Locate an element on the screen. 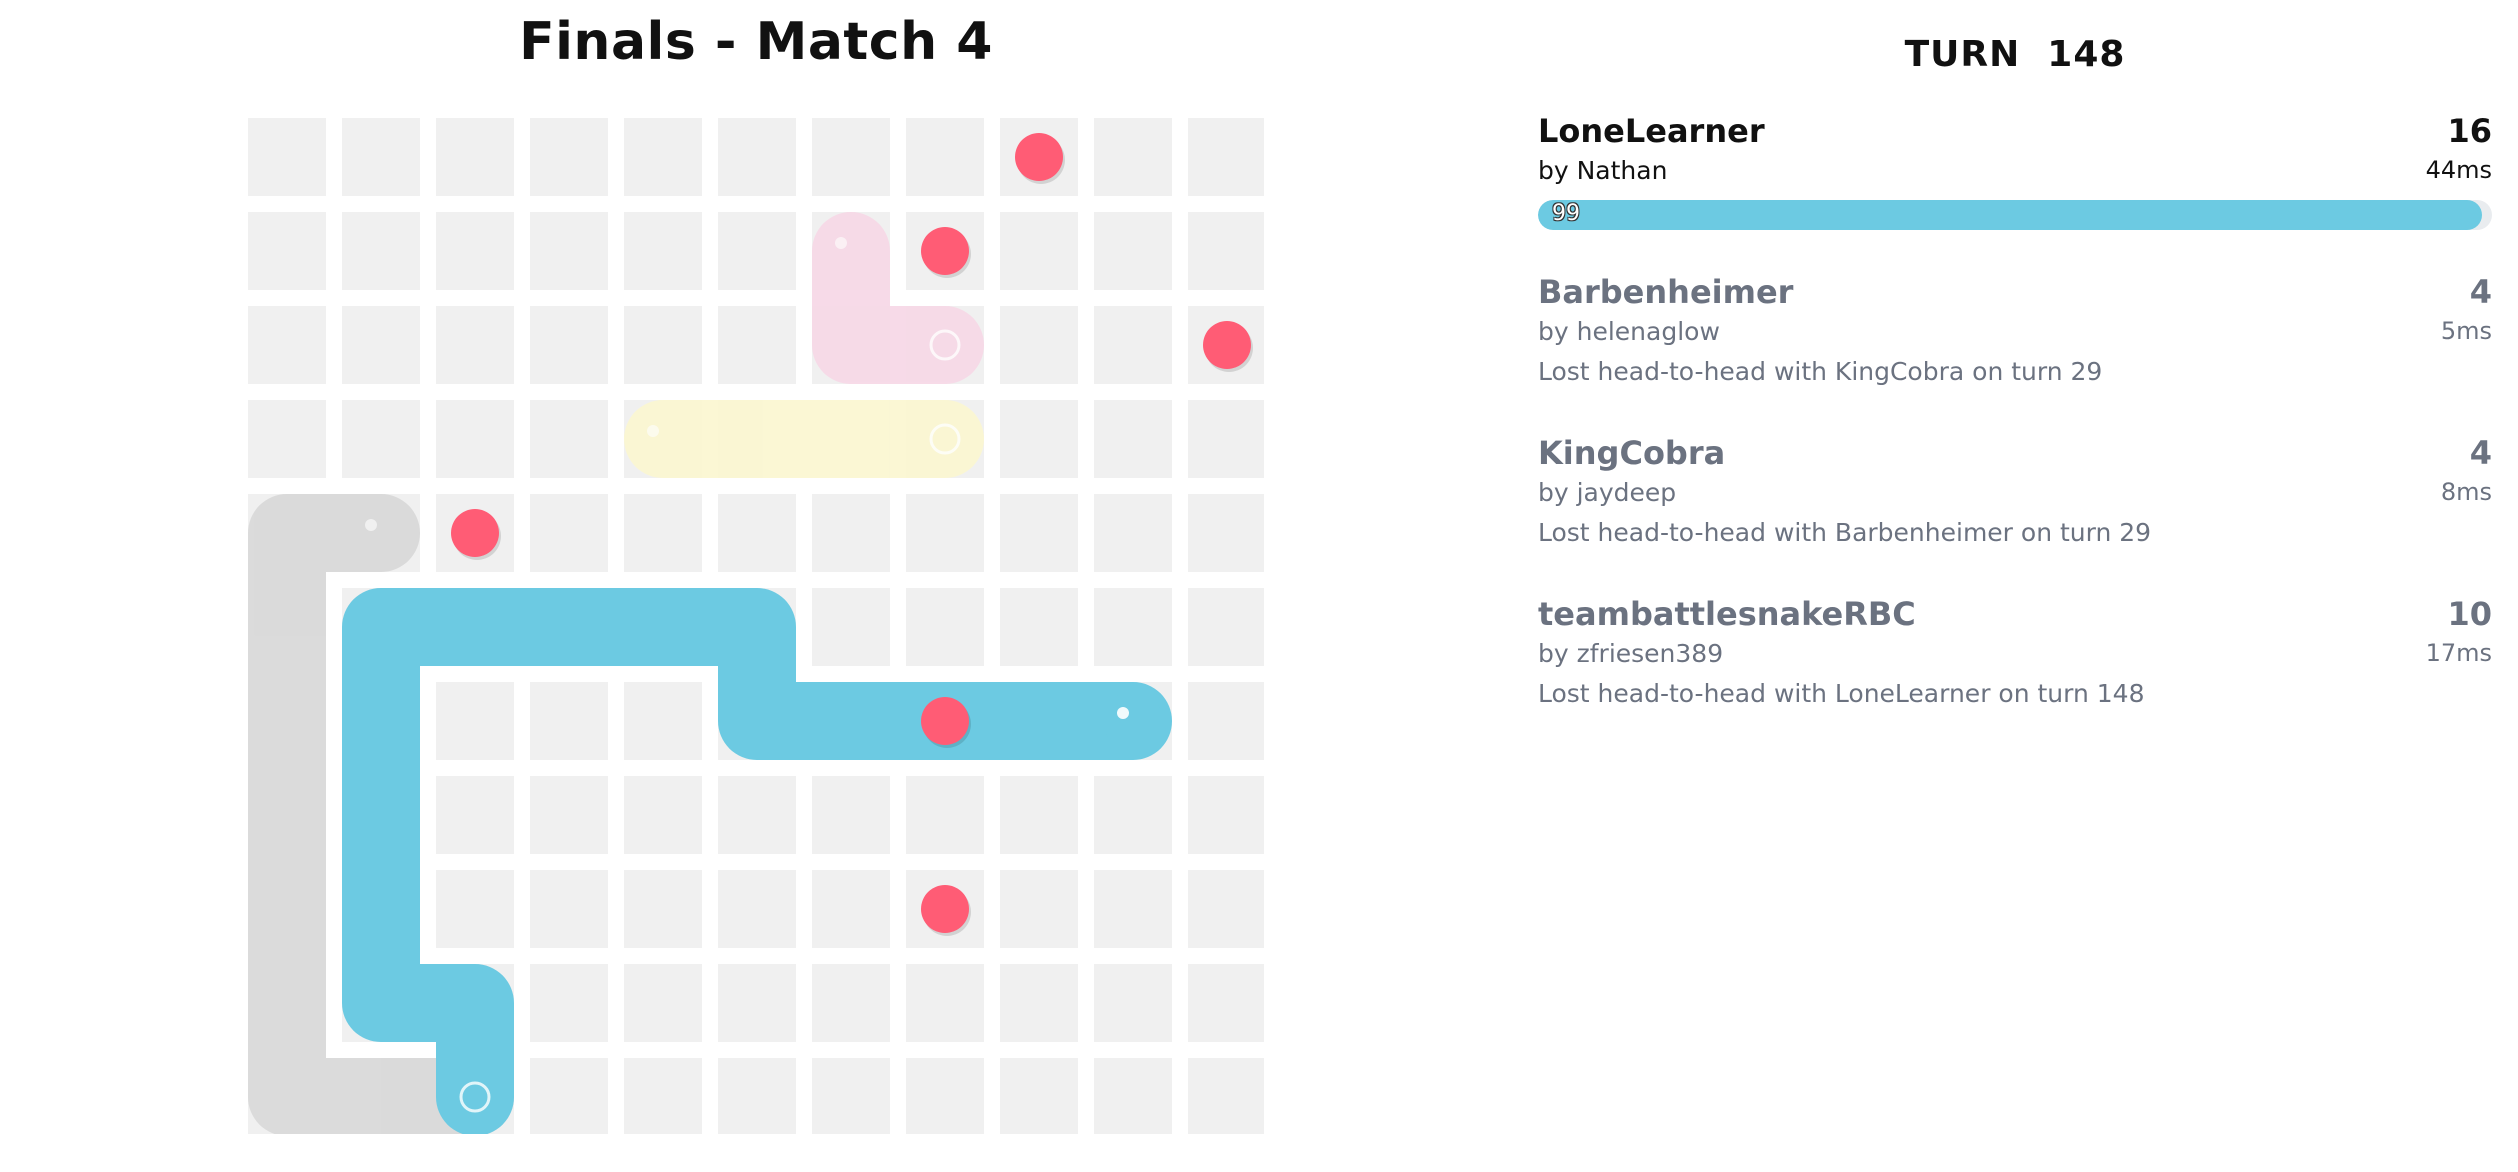  snake-latency: 44ms is located at coordinates (2458, 170).